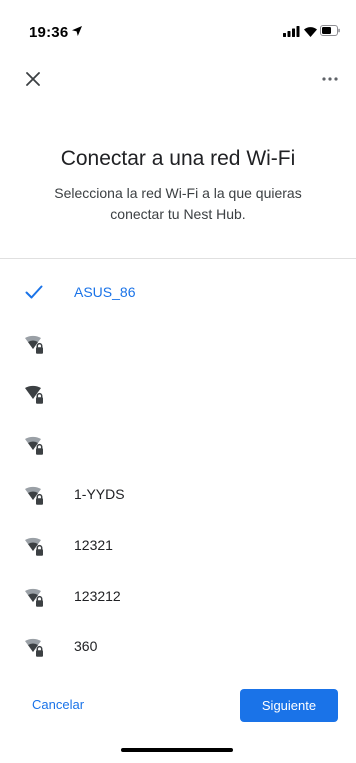 The width and height of the screenshot is (356, 763). Describe the element at coordinates (178, 495) in the screenshot. I see `network-row: 1-YYDS` at that location.